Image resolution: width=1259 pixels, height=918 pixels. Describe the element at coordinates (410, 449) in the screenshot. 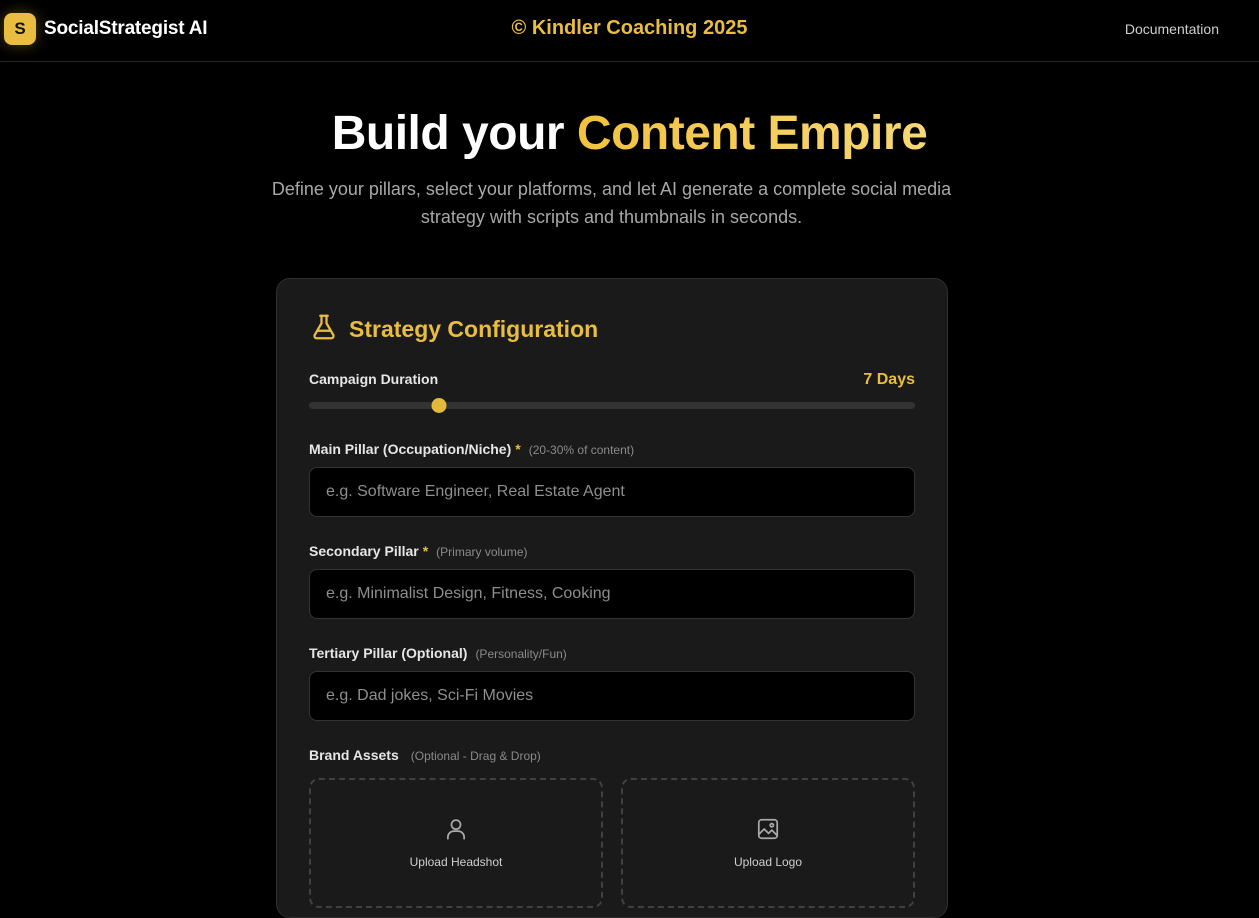

I see `main-pillar-label-text: Main Pillar (Occupation/Niche)` at that location.